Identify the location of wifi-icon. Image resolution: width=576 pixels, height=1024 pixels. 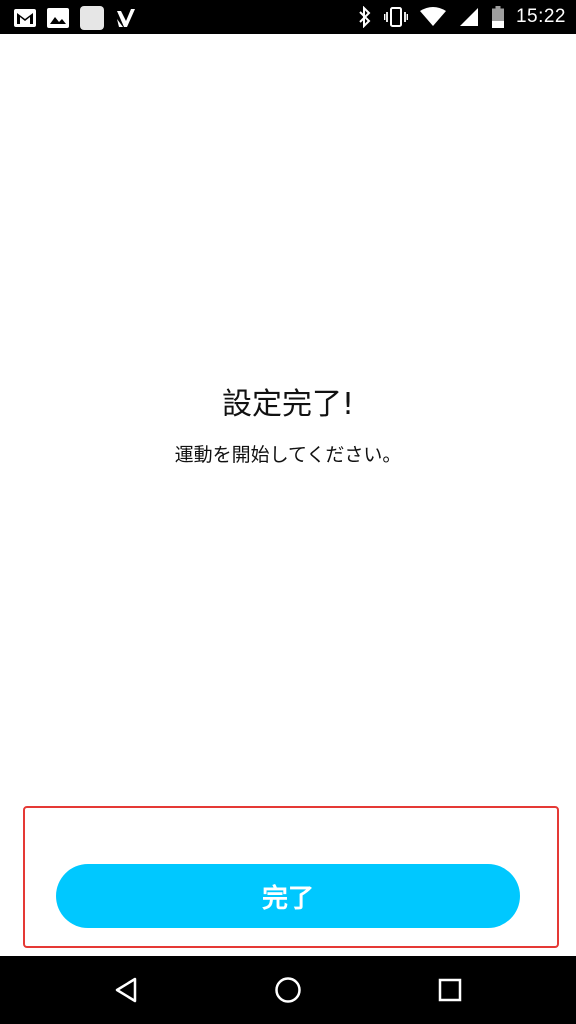
(432, 17).